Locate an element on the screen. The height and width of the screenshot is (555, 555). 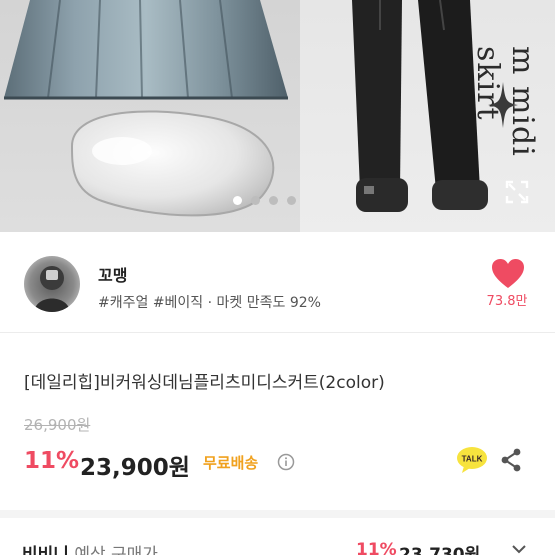
product-title: [데일리힙]비커워싱데님플리츠미디스커트(2color) is located at coordinates (204, 383).